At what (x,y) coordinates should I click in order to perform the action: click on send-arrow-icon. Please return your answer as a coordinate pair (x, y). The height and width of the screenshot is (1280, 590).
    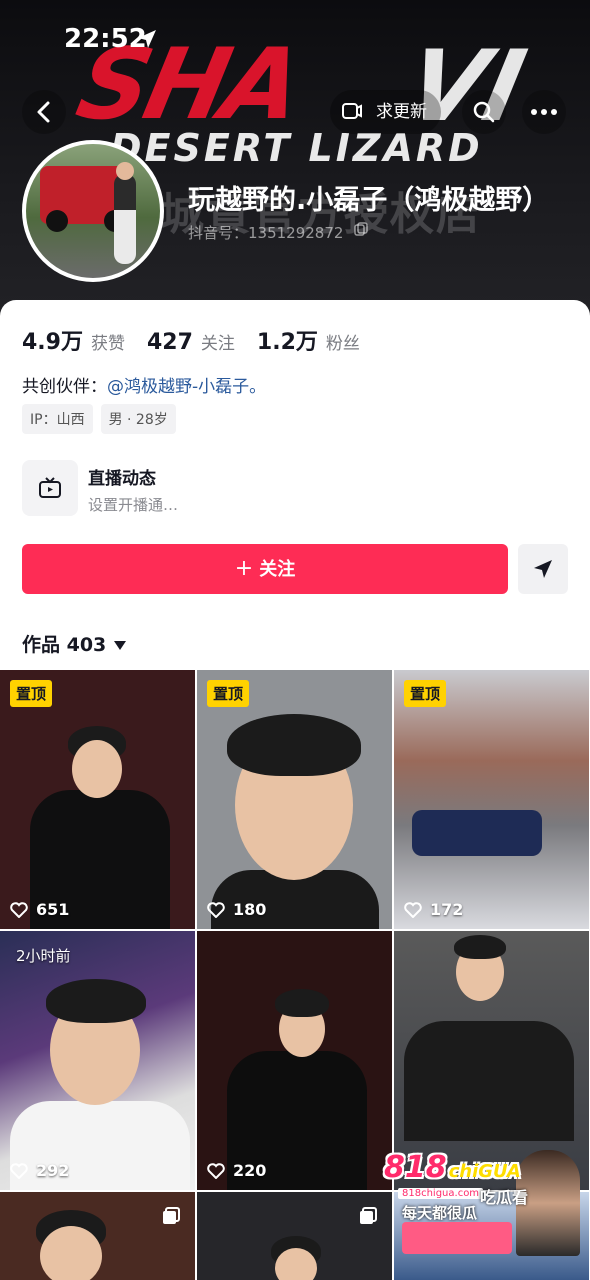
    Looking at the image, I should click on (543, 569).